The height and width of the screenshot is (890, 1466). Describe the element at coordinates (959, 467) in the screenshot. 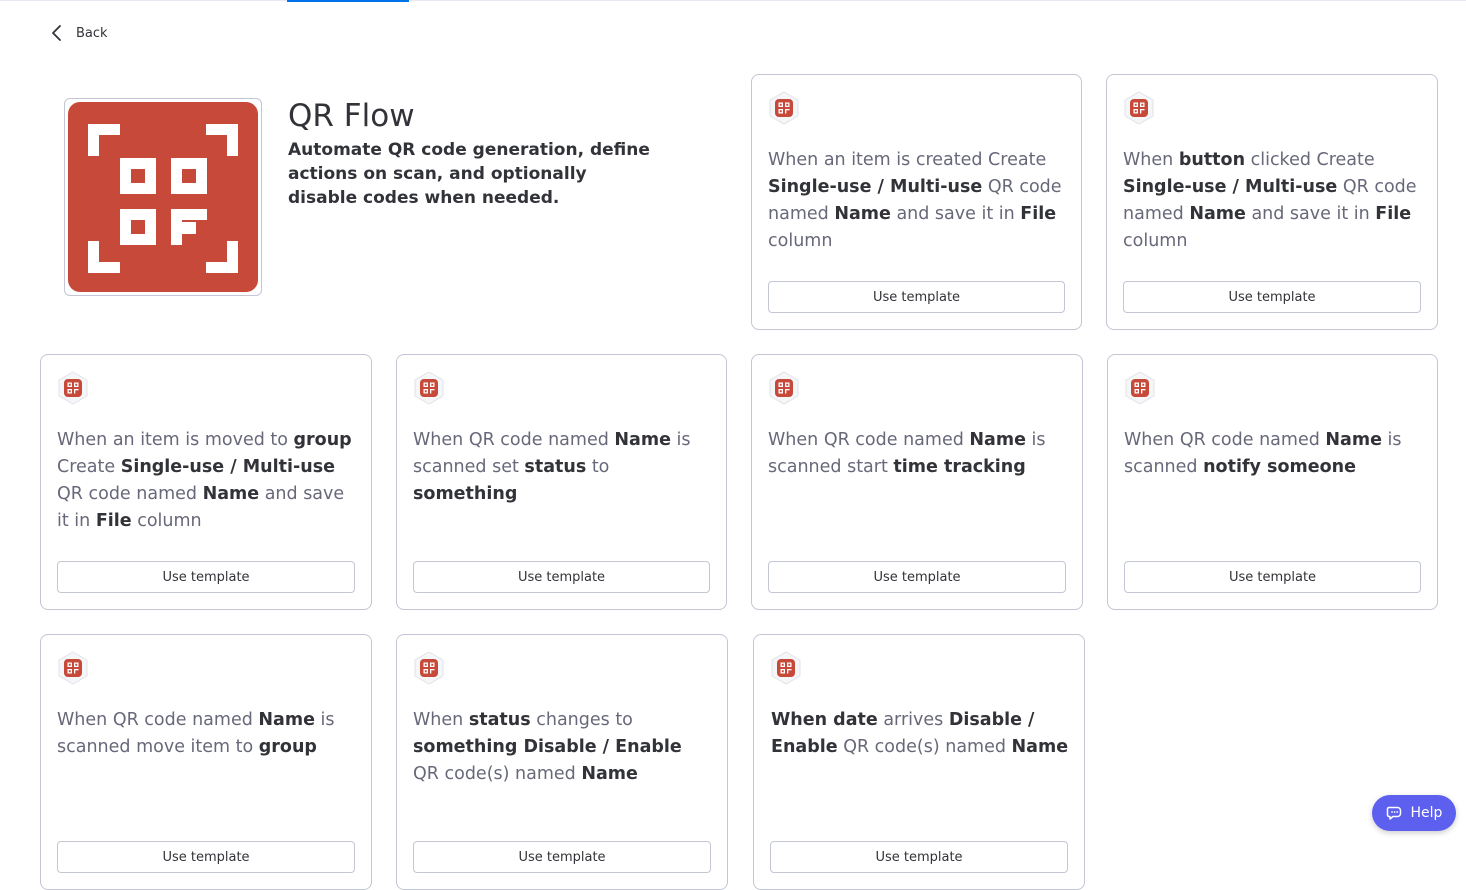

I see `recipe-field: time tracking` at that location.